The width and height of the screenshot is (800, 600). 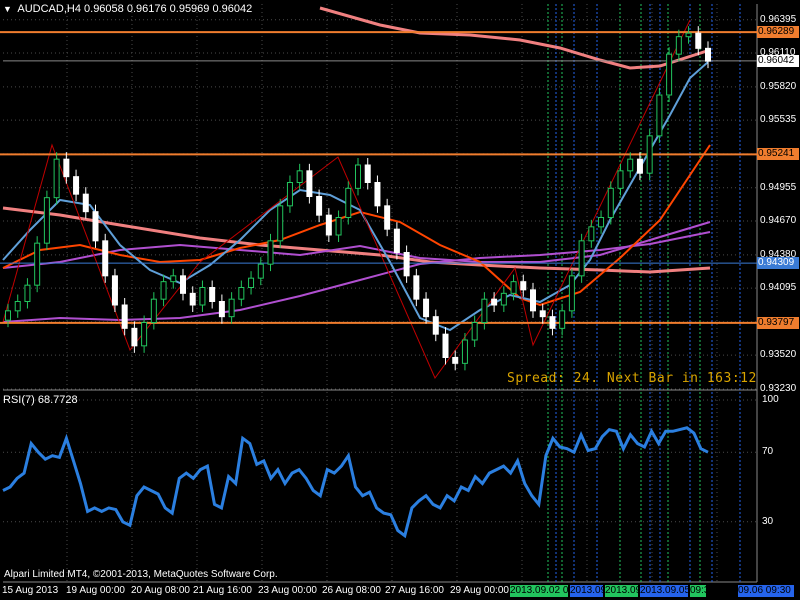 I want to click on session-time-tag: 2013.09.05 00:00, so click(x=664, y=591).